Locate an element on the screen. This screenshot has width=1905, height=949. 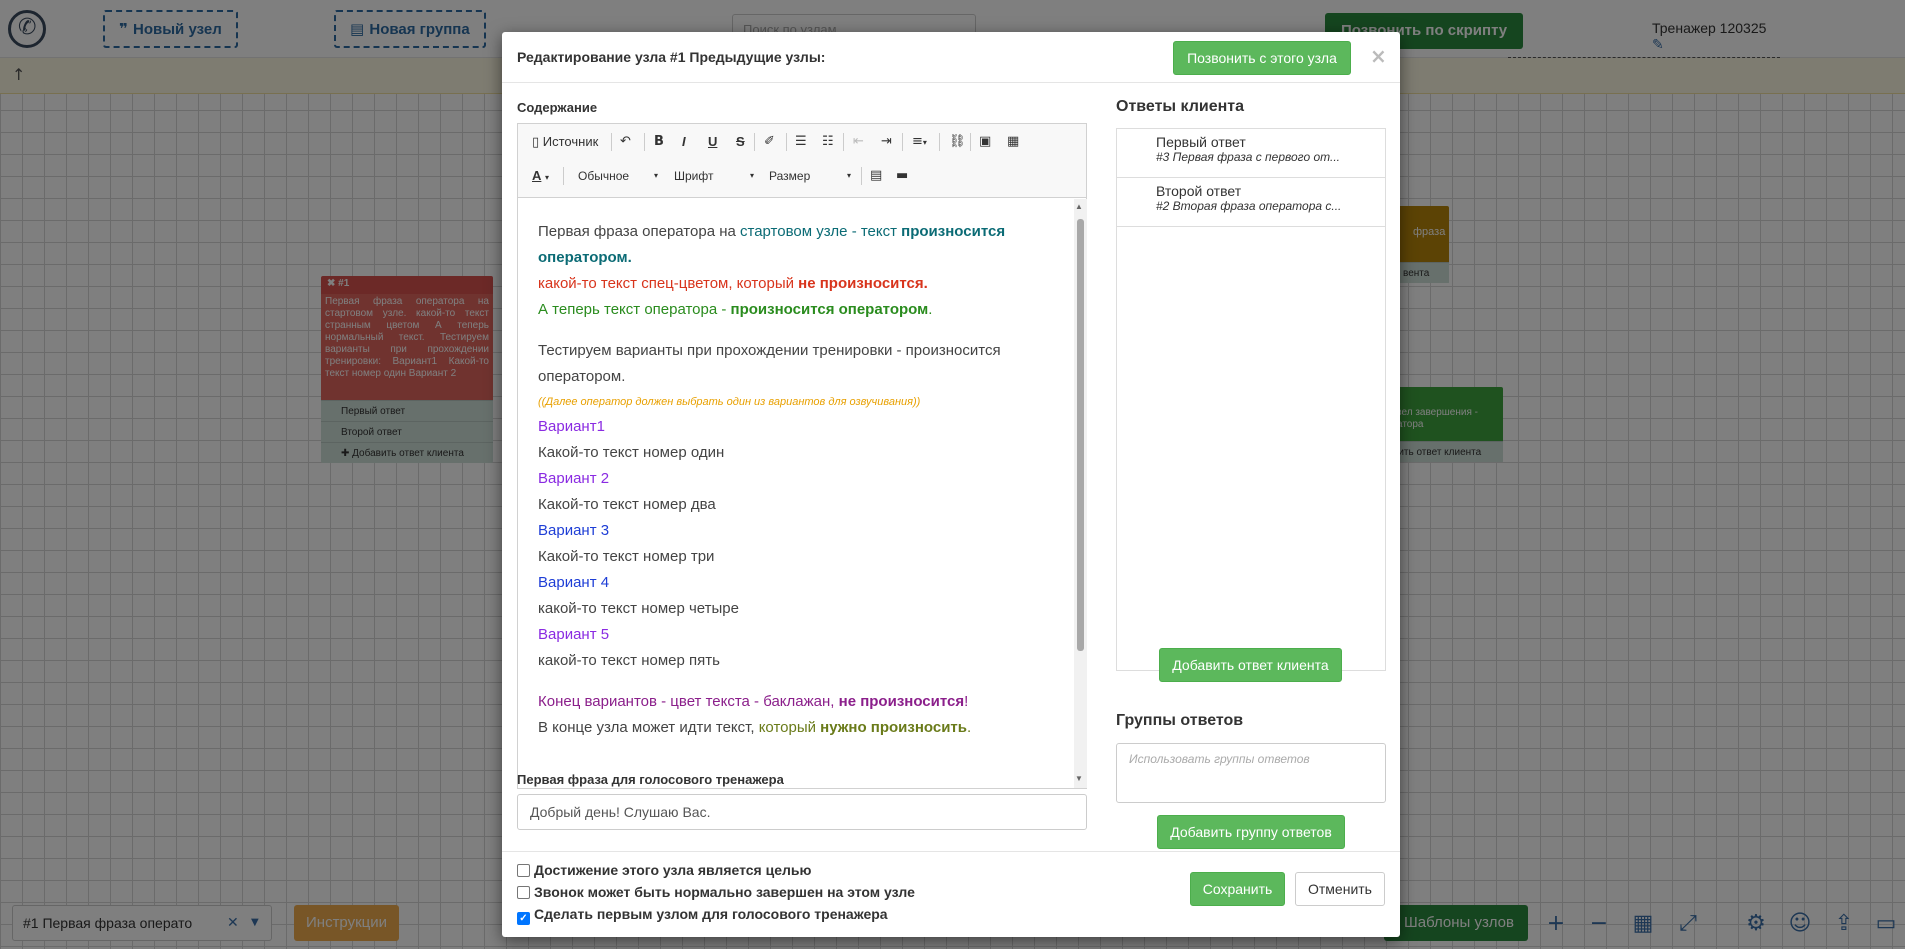
footer-divider is located at coordinates (951, 851).